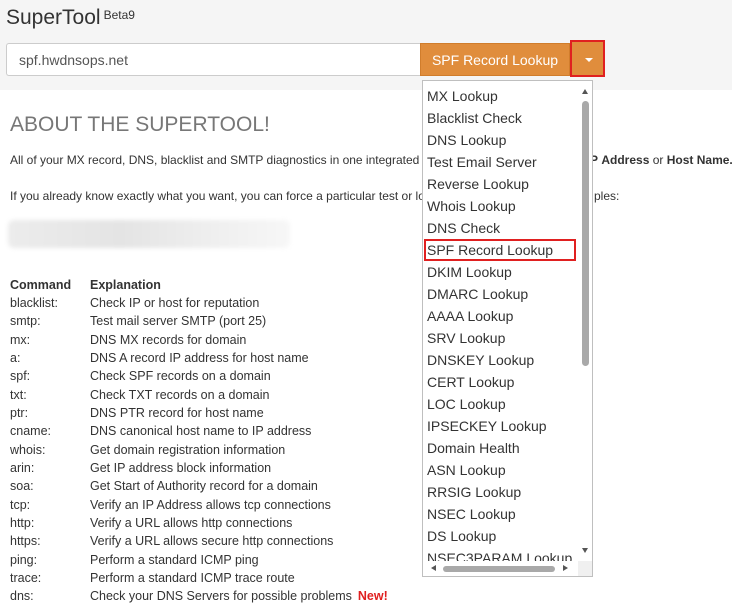 The image size is (732, 612). I want to click on command-name: ptr:, so click(19, 413).